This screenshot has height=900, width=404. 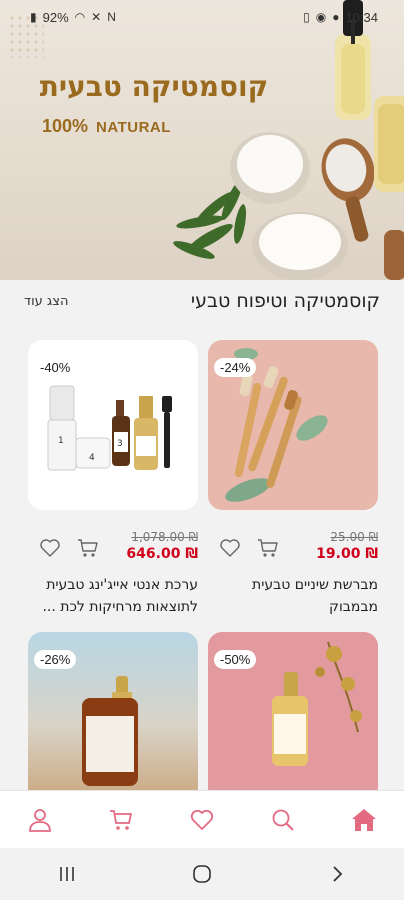 I want to click on product-card-serum-sky: -26%, so click(x=113, y=717).